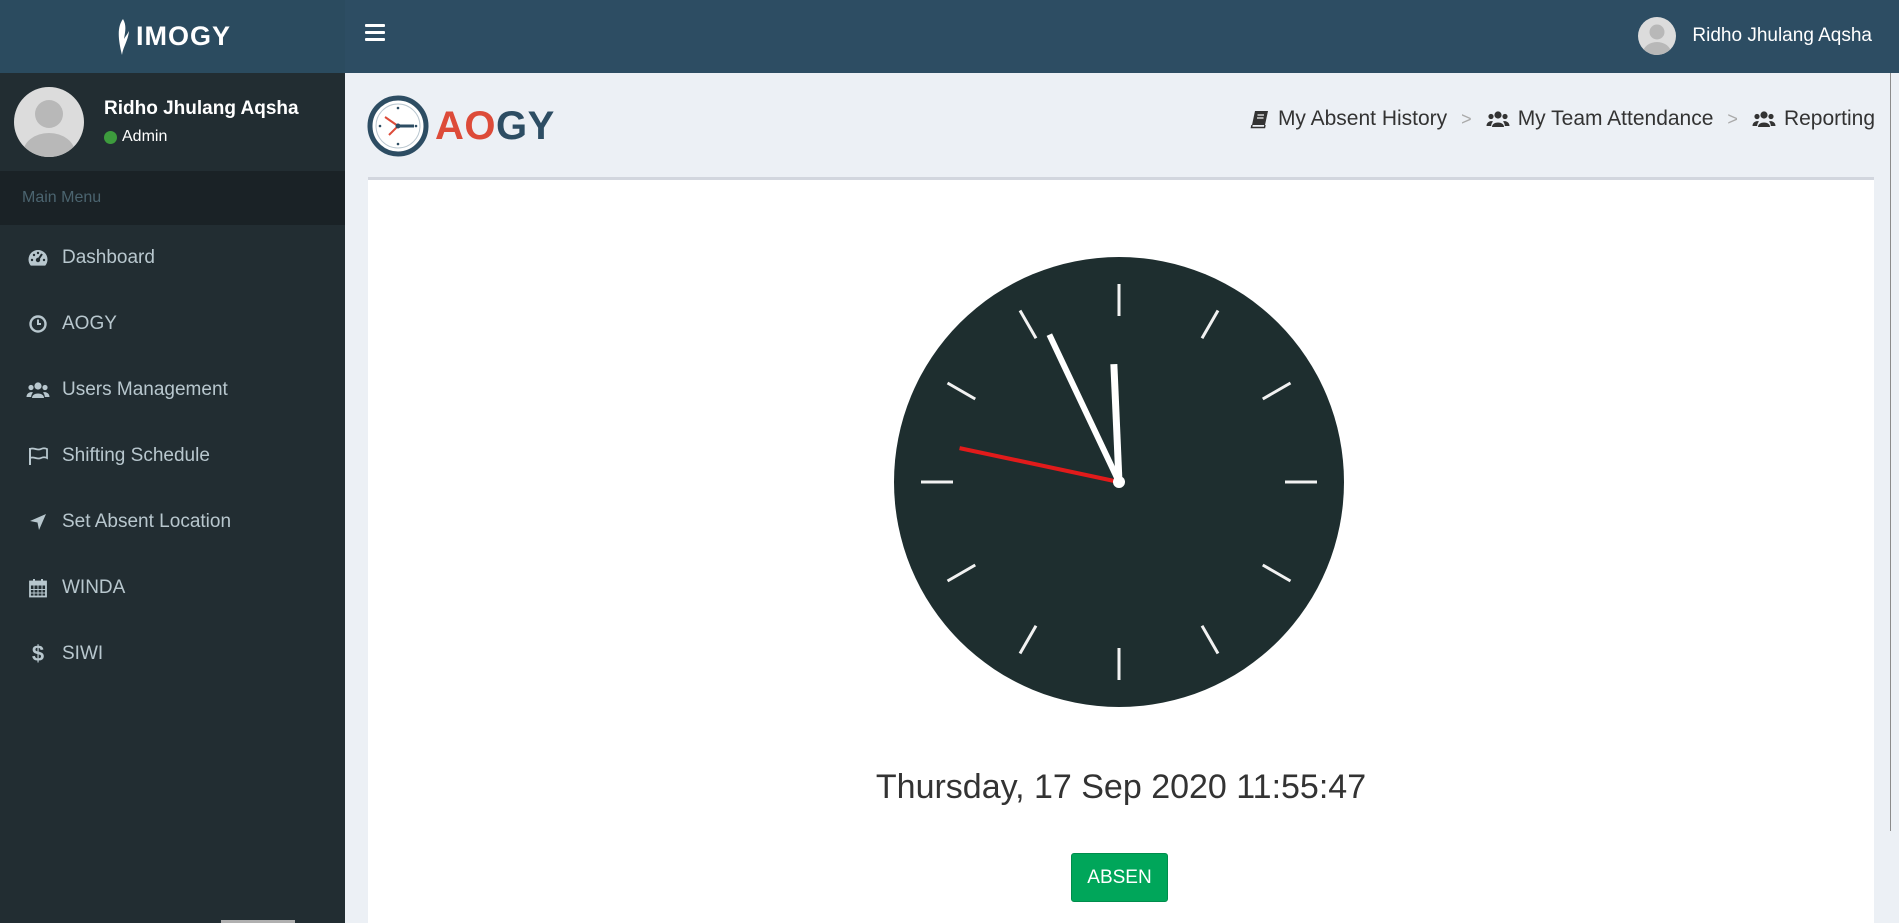 This screenshot has width=1899, height=923. Describe the element at coordinates (38, 258) in the screenshot. I see `dashboard-icon` at that location.